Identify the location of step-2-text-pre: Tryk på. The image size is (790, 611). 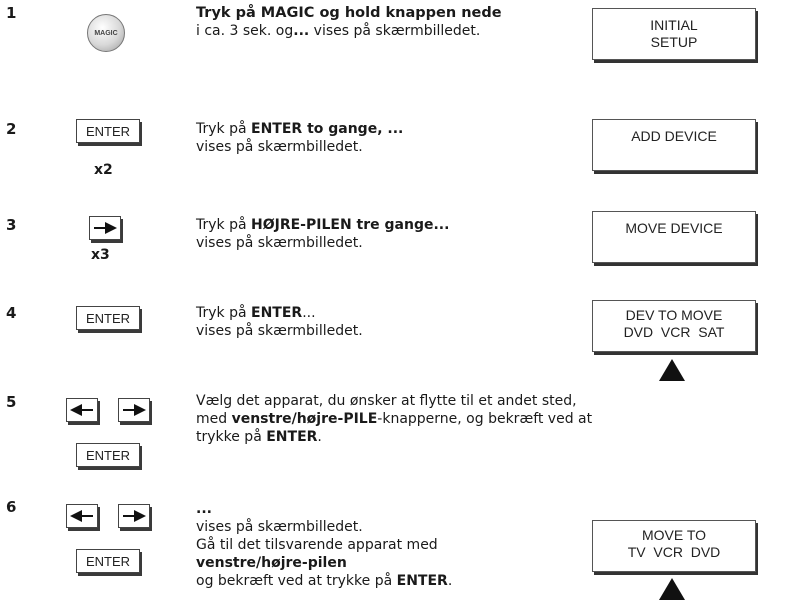
(224, 129).